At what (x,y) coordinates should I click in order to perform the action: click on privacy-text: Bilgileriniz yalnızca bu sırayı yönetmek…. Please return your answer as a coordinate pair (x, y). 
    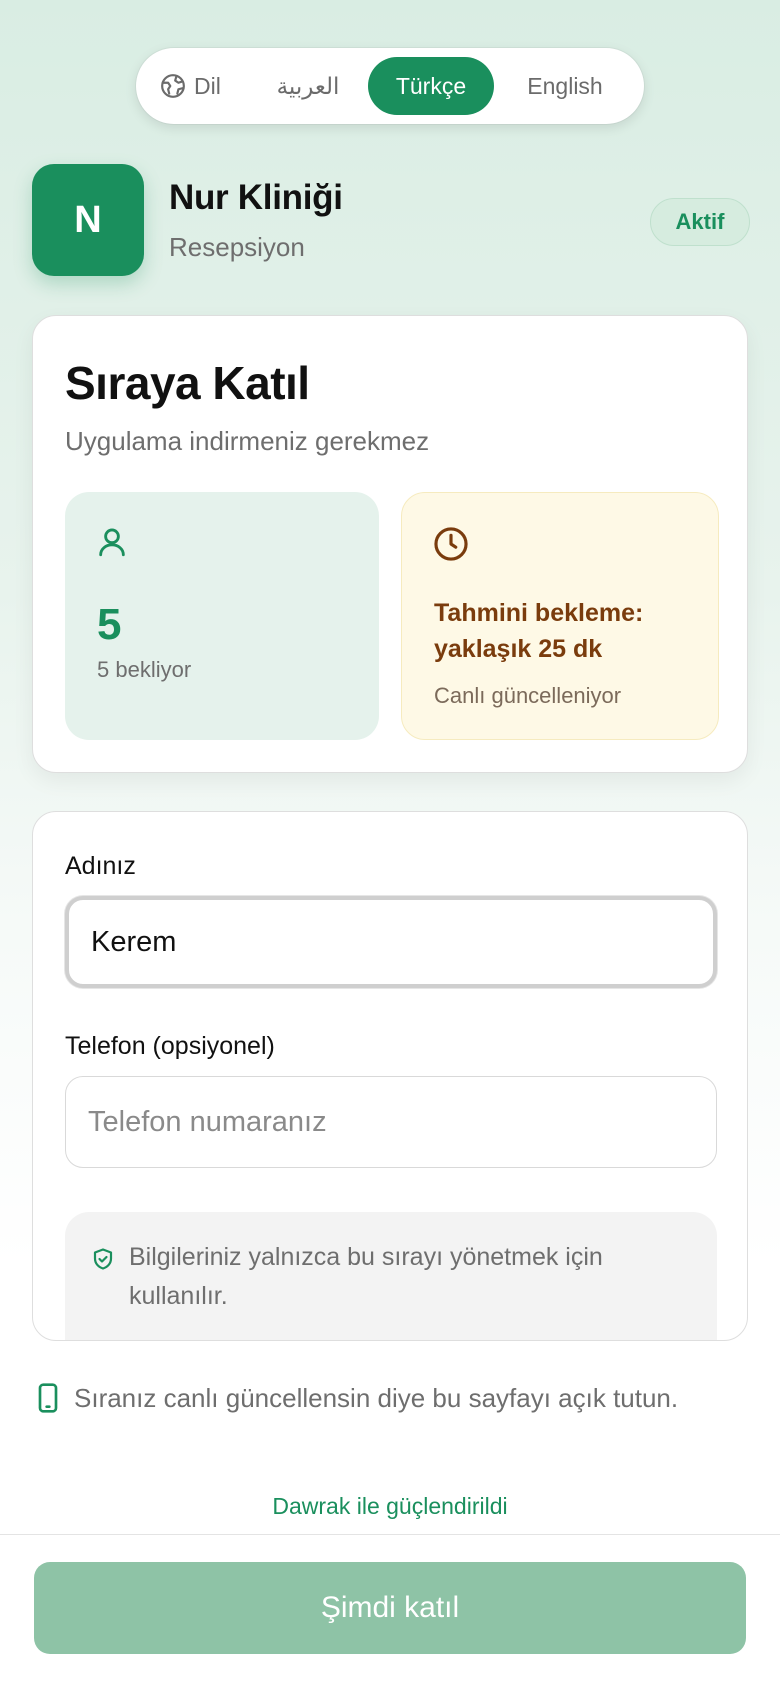
    Looking at the image, I should click on (366, 1276).